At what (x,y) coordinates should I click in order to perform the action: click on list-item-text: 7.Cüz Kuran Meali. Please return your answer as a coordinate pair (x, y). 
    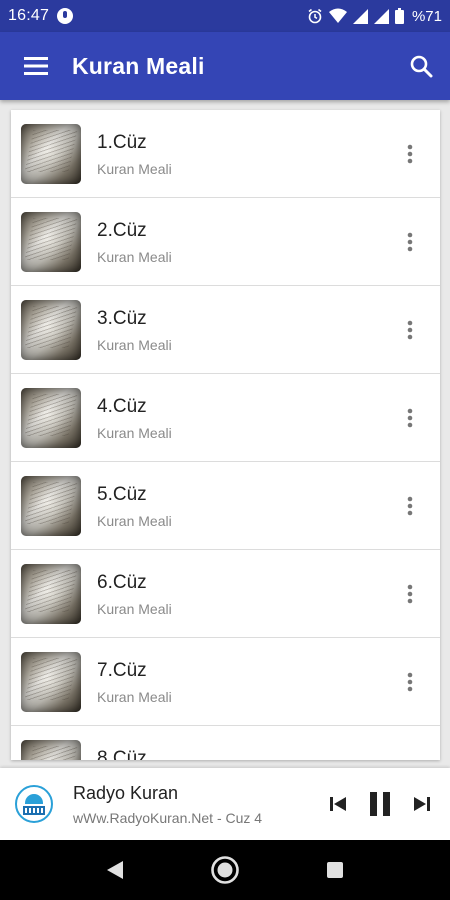
    Looking at the image, I should click on (243, 682).